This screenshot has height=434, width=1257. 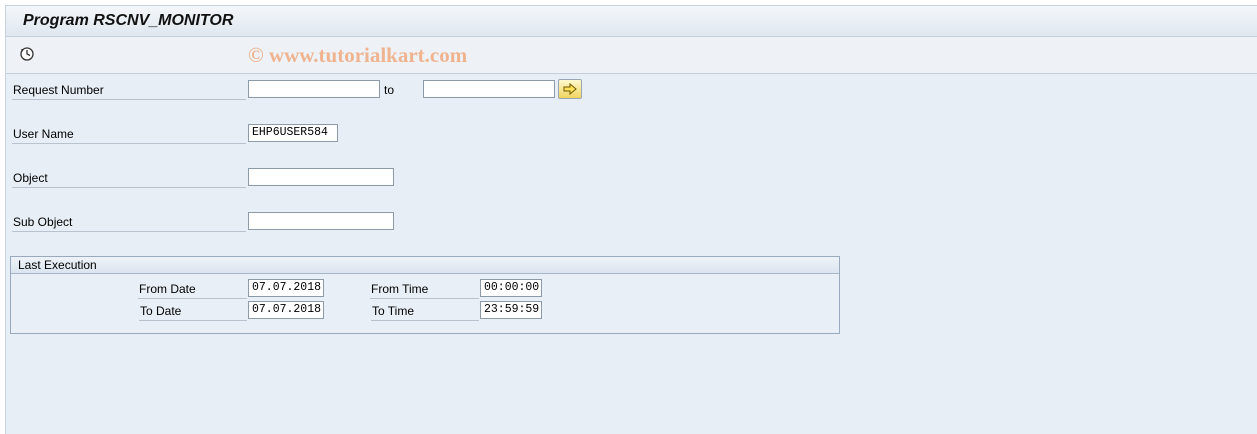 I want to click on object-input, so click(x=321, y=177).